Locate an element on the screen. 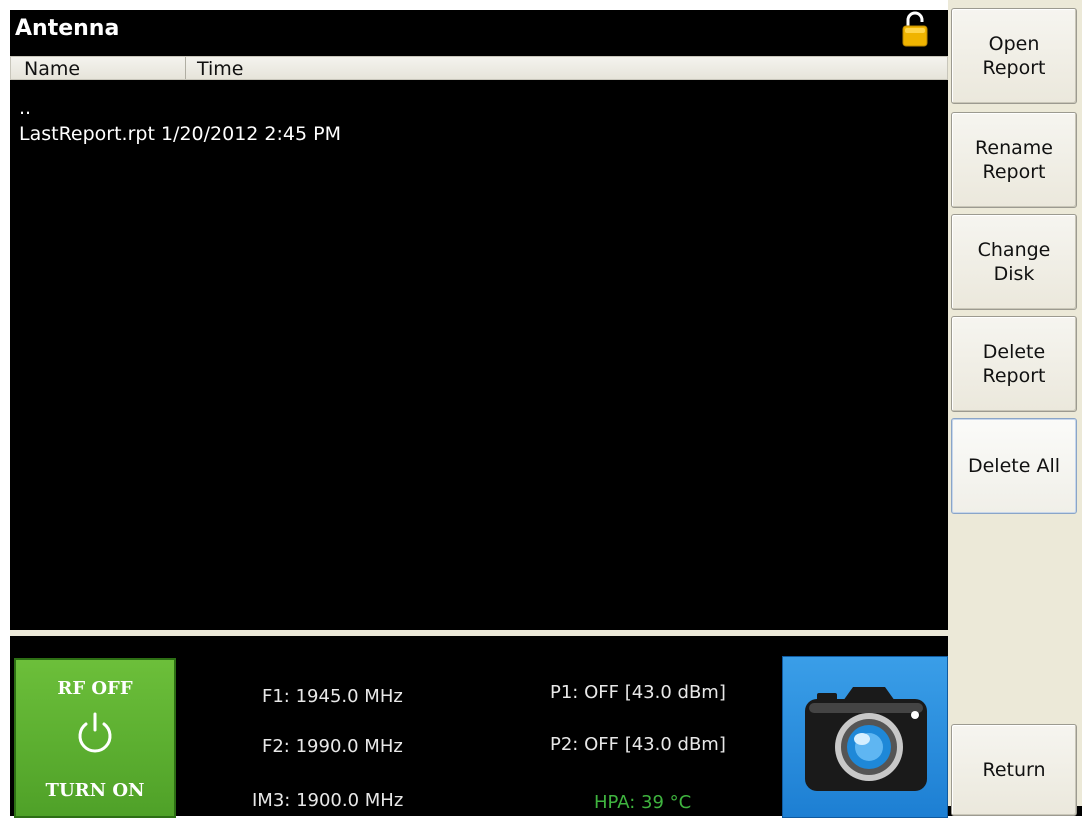 The height and width of the screenshot is (818, 1082). p1-power: P1: OFF [43.0 dBm] is located at coordinates (638, 692).